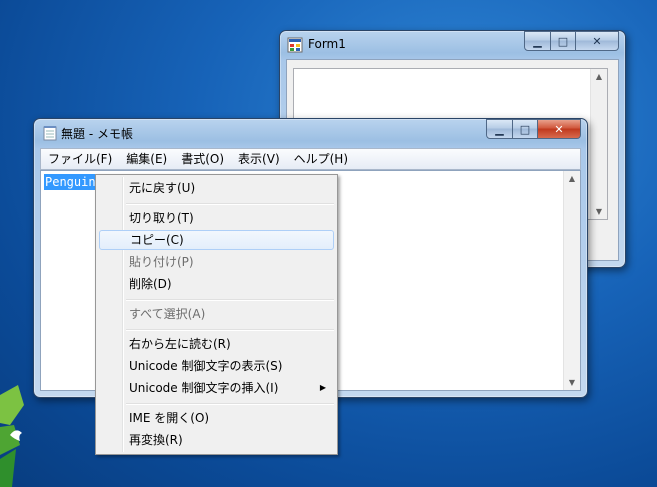  I want to click on notepad-close-button: ✕, so click(559, 129).